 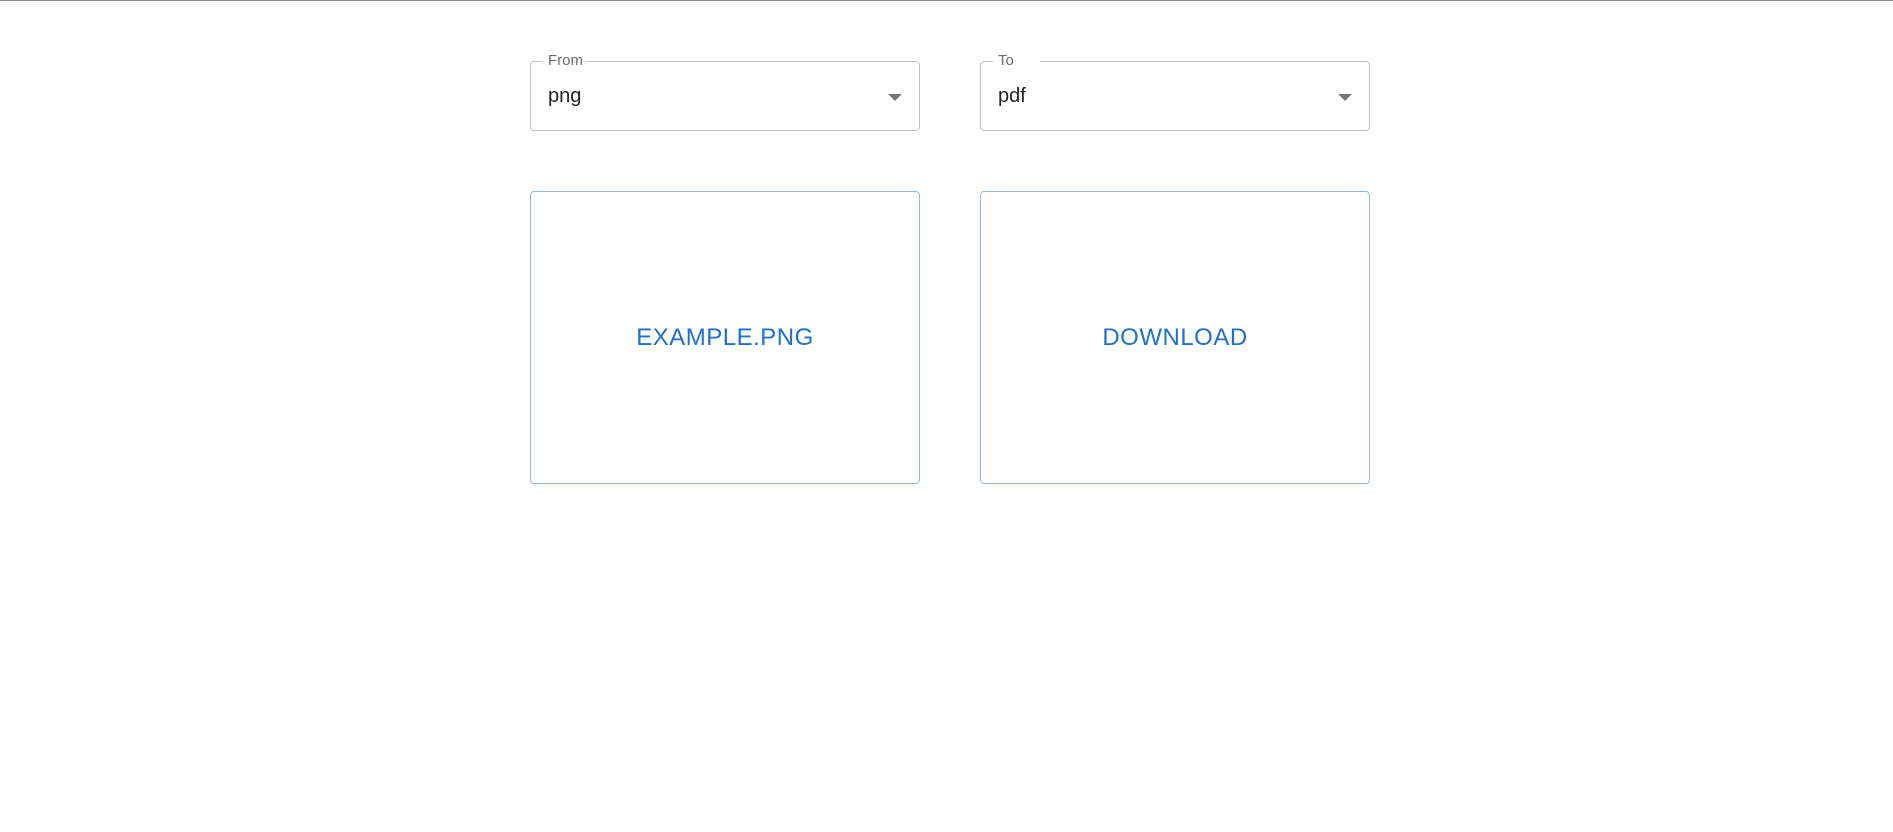 What do you see at coordinates (1016, 61) in the screenshot?
I see `to-select-label: To` at bounding box center [1016, 61].